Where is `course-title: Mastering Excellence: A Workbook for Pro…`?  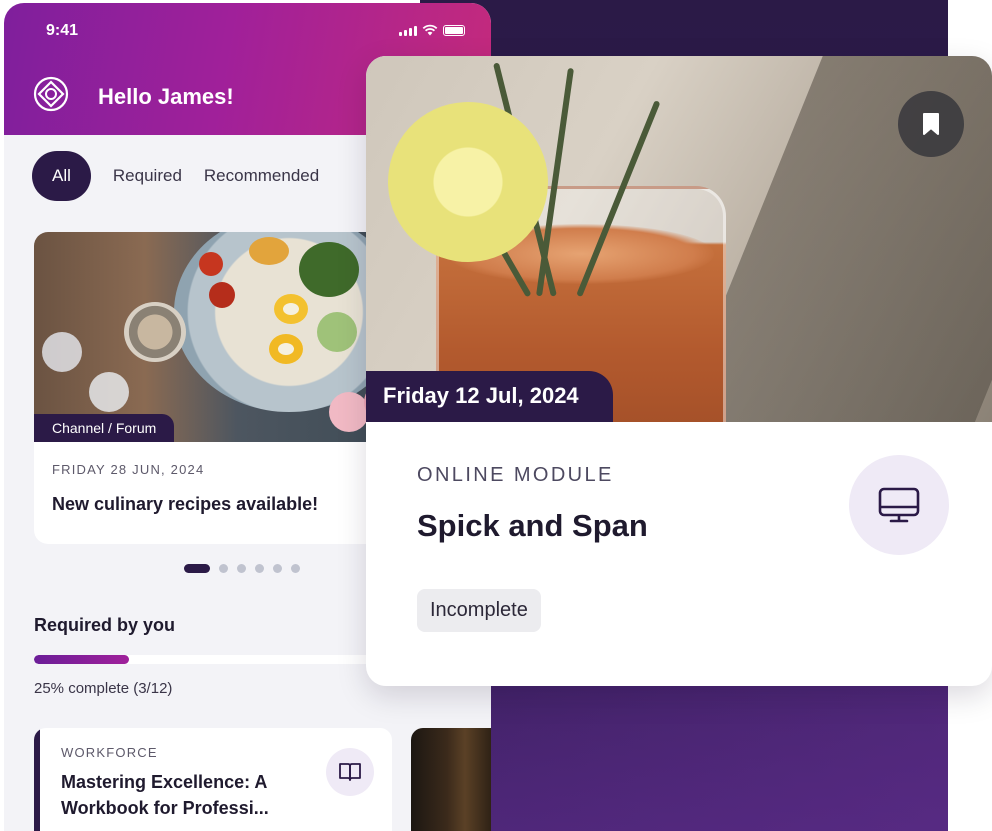 course-title: Mastering Excellence: A Workbook for Pro… is located at coordinates (165, 795).